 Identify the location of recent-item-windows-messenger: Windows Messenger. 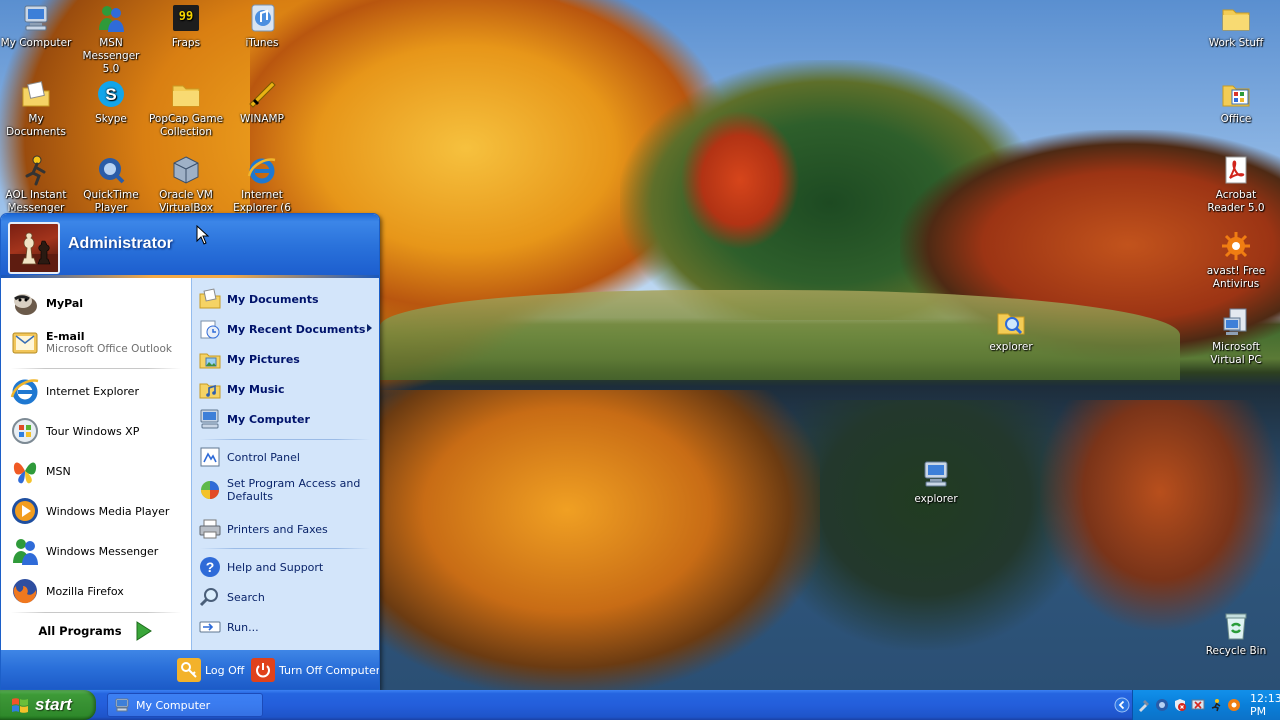
(98, 551).